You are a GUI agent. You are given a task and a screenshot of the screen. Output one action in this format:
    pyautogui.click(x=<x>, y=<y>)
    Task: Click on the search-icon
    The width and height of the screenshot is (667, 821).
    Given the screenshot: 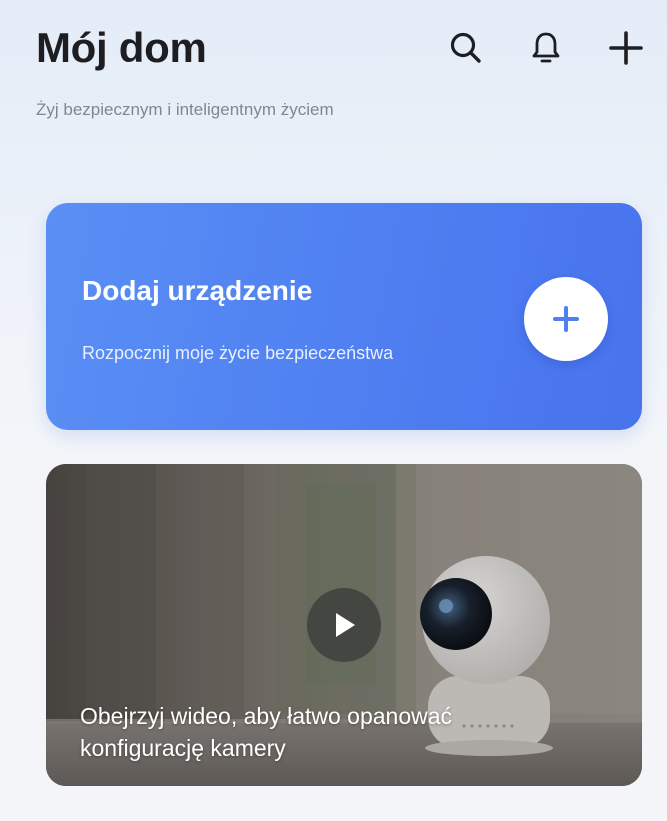 What is the action you would take?
    pyautogui.click(x=465, y=47)
    